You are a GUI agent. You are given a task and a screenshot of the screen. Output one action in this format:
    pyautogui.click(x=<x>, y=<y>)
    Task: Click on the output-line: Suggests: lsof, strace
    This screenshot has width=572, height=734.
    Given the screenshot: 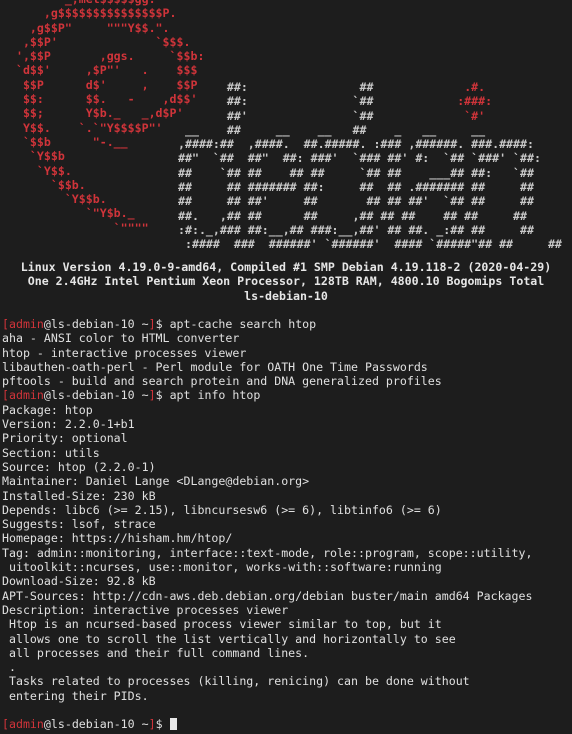 What is the action you would take?
    pyautogui.click(x=79, y=524)
    